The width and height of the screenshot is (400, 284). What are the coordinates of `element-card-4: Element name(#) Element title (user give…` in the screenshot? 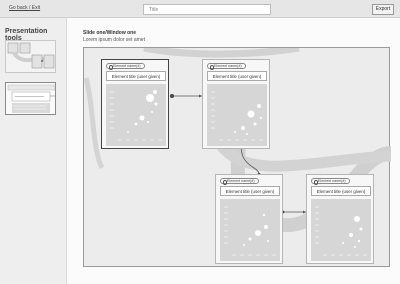 It's located at (340, 219).